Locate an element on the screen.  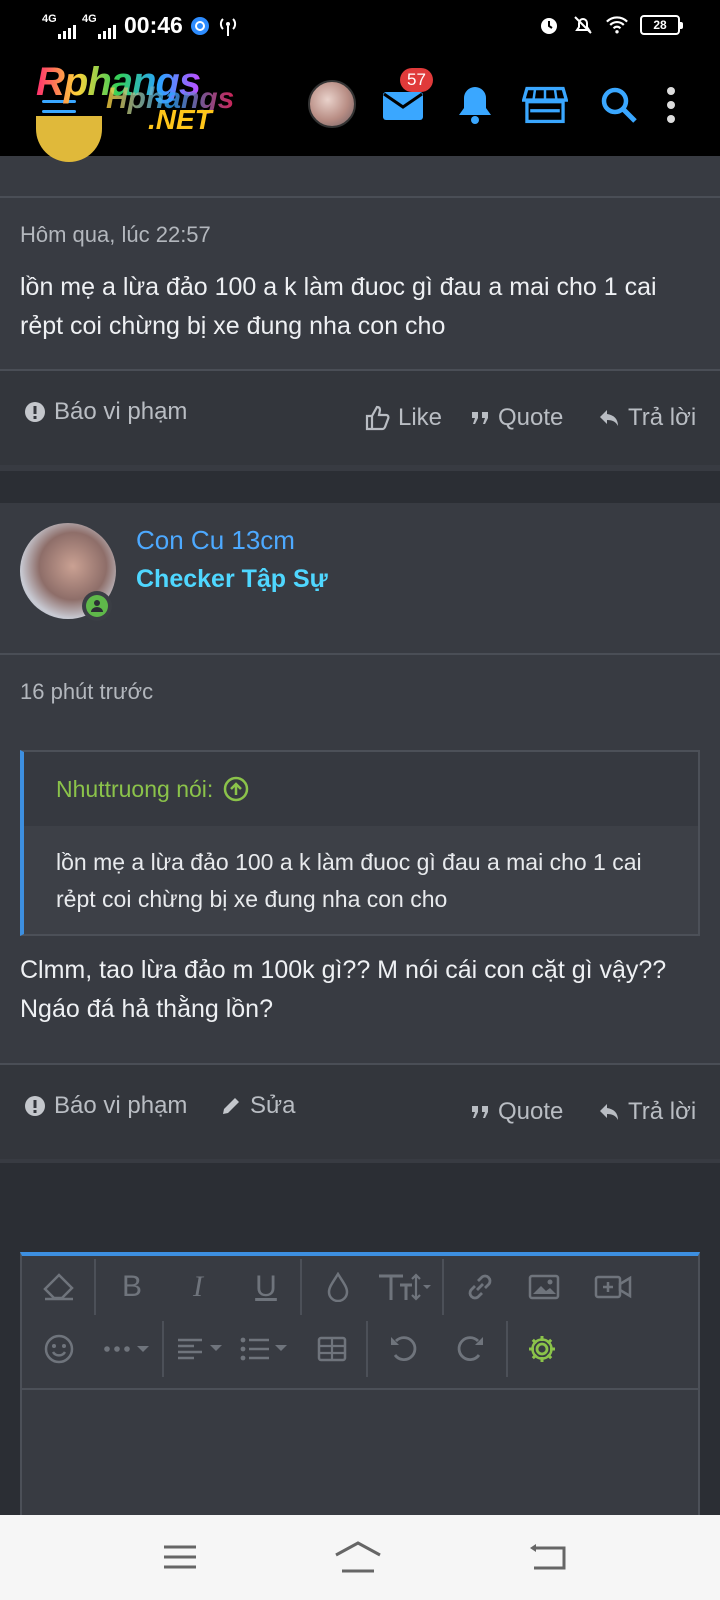
align-left-icon is located at coordinates (200, 1349).